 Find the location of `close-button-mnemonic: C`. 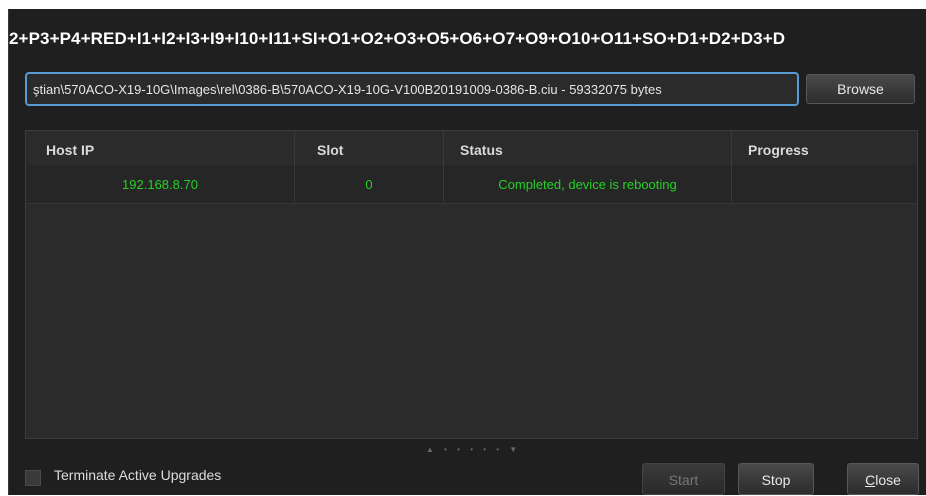

close-button-mnemonic: C is located at coordinates (870, 480).